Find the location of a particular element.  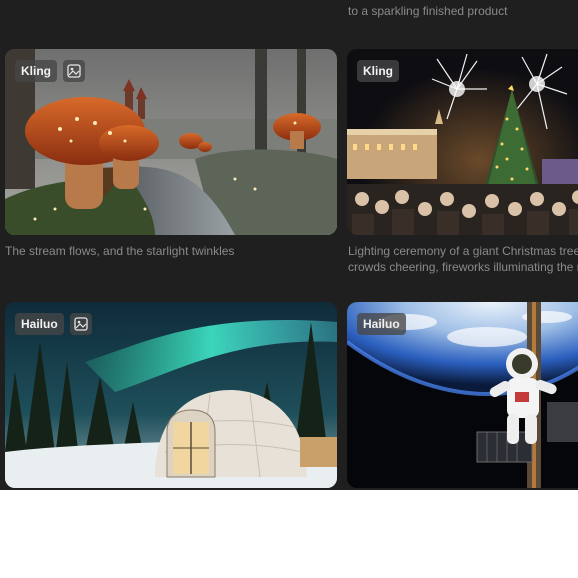

previous-card-caption: to a sparkling finished product is located at coordinates (428, 11).